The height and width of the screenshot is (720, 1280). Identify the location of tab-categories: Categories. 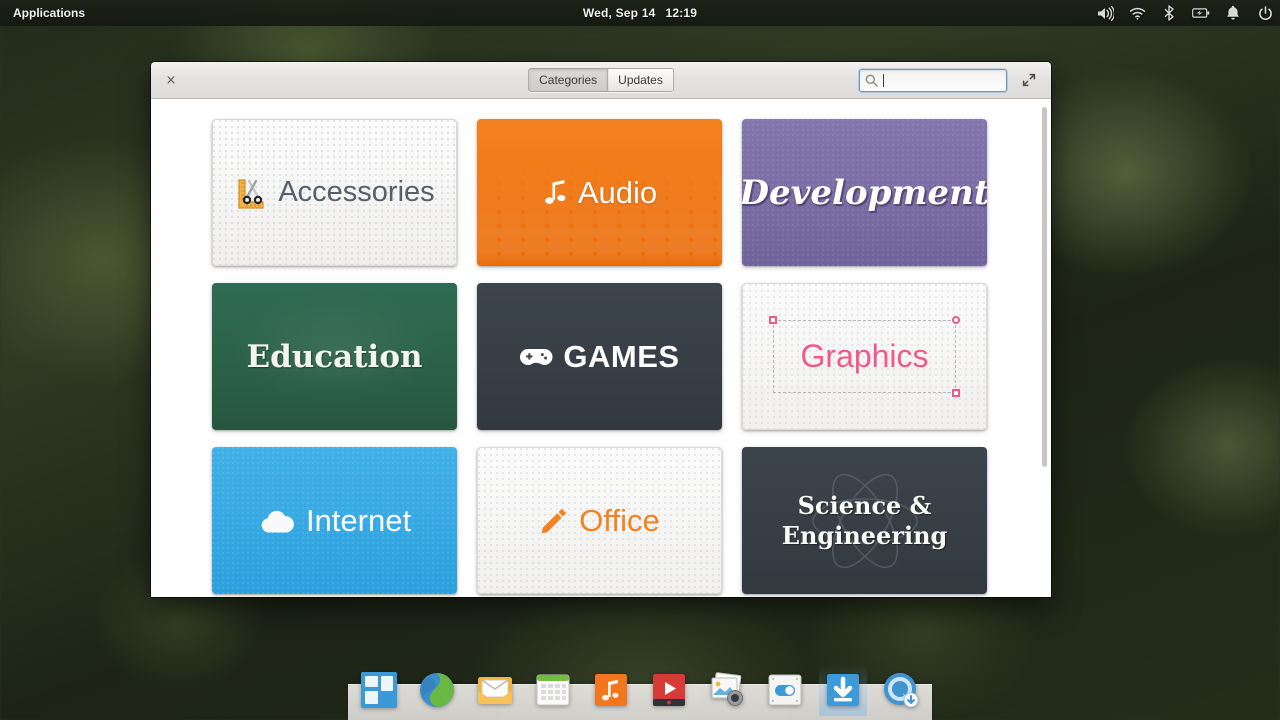
(568, 80).